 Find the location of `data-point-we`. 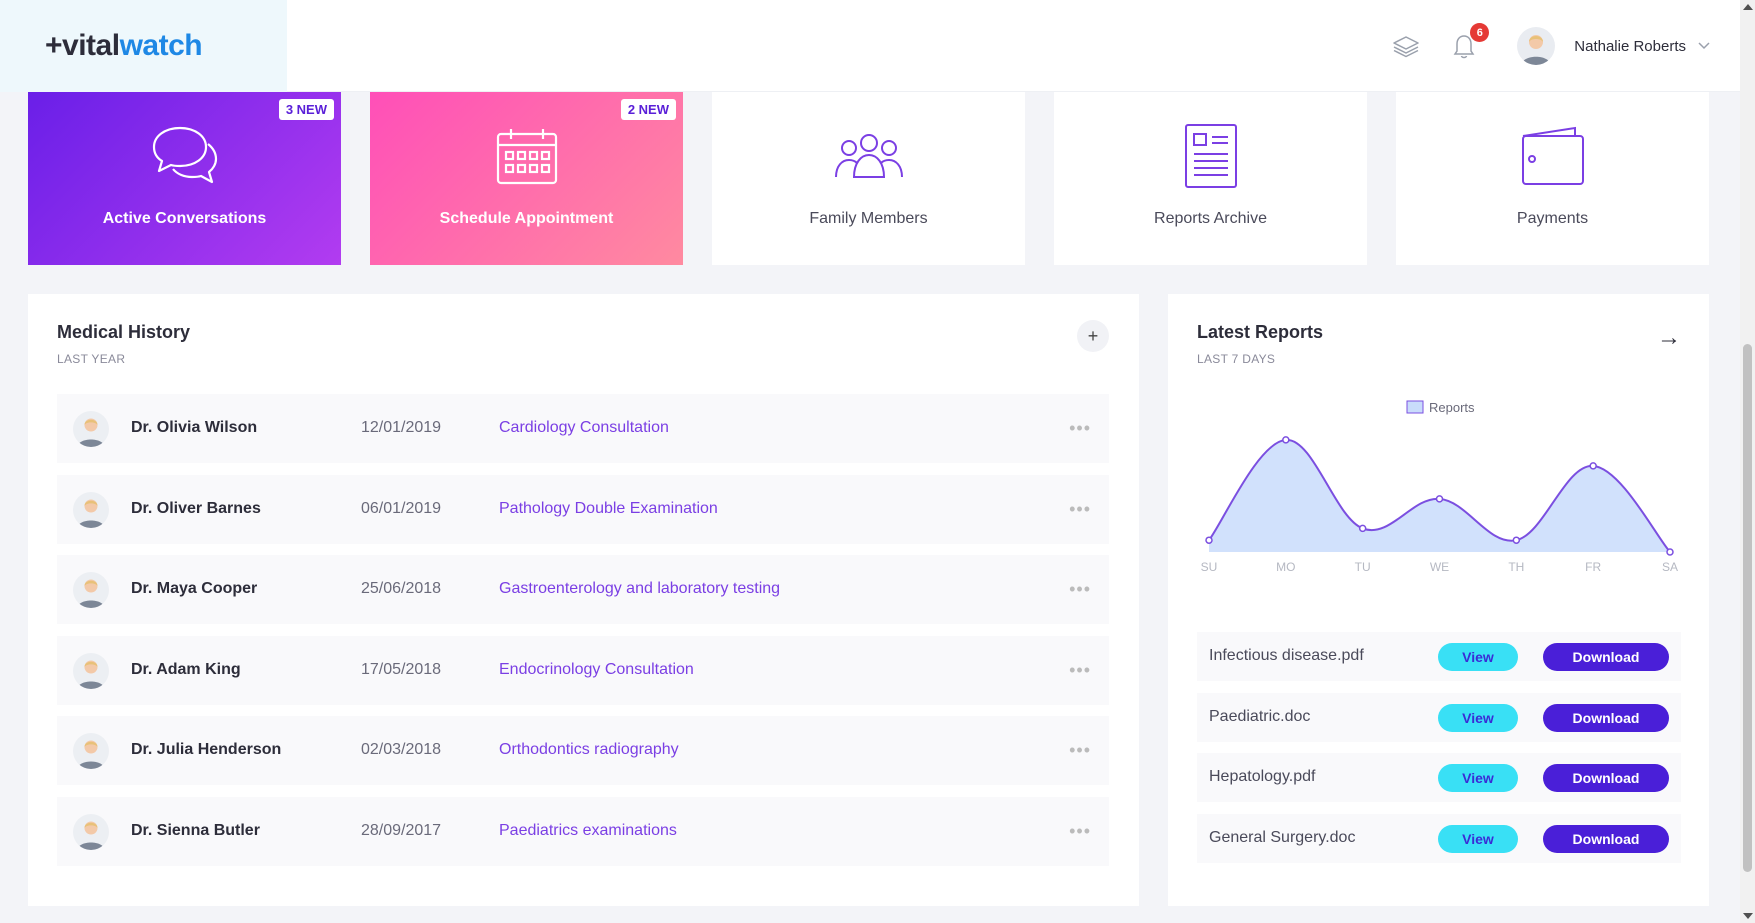

data-point-we is located at coordinates (1439, 499).